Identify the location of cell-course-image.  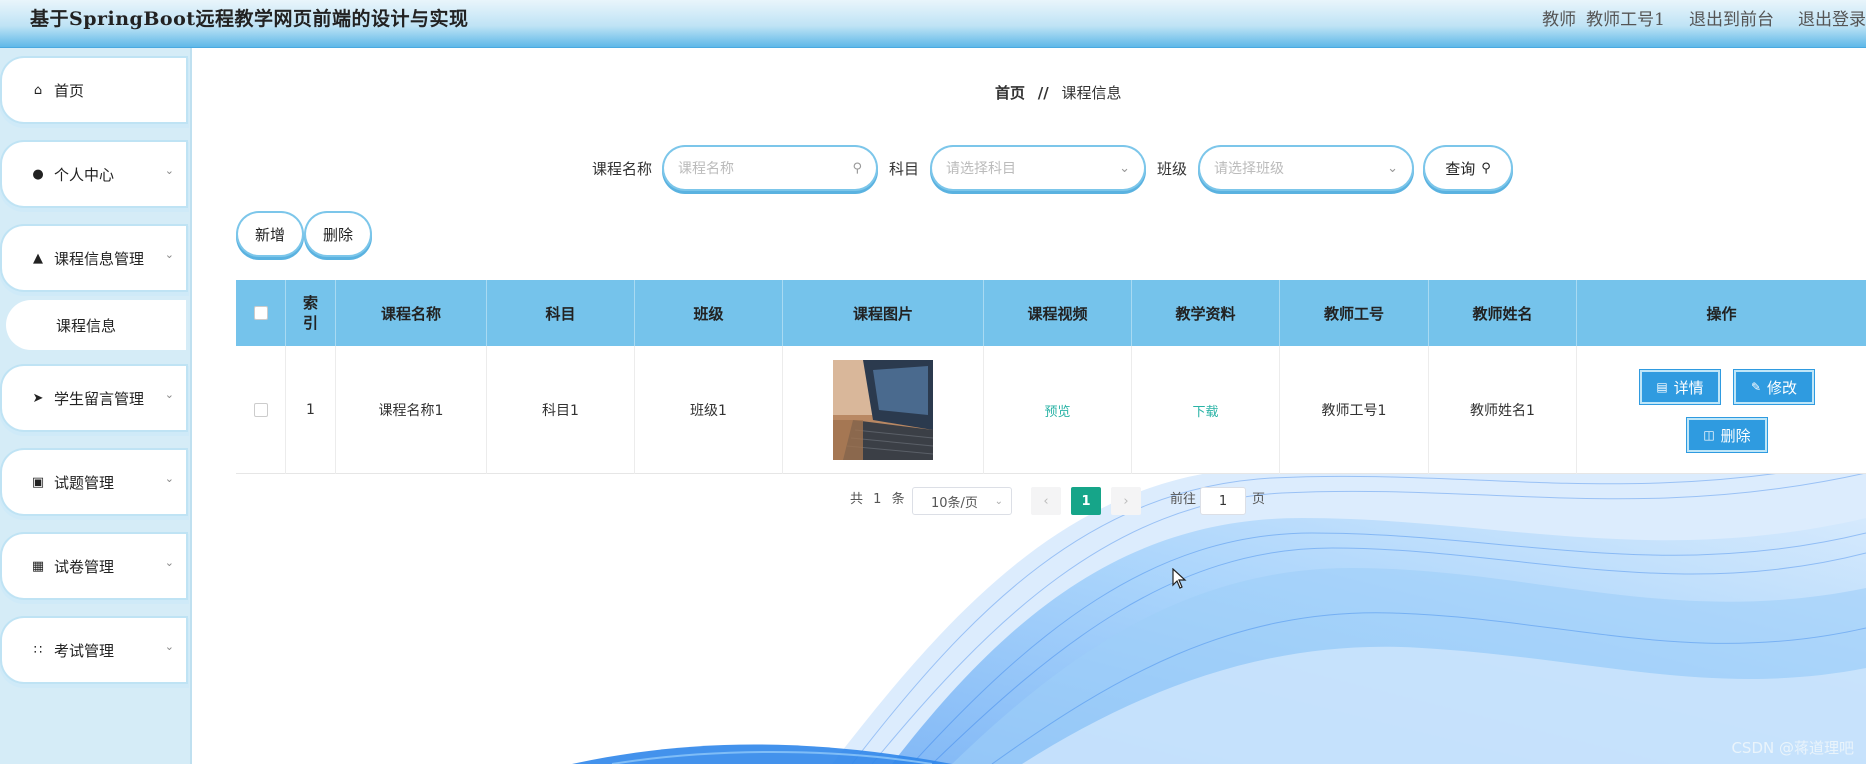
(883, 410).